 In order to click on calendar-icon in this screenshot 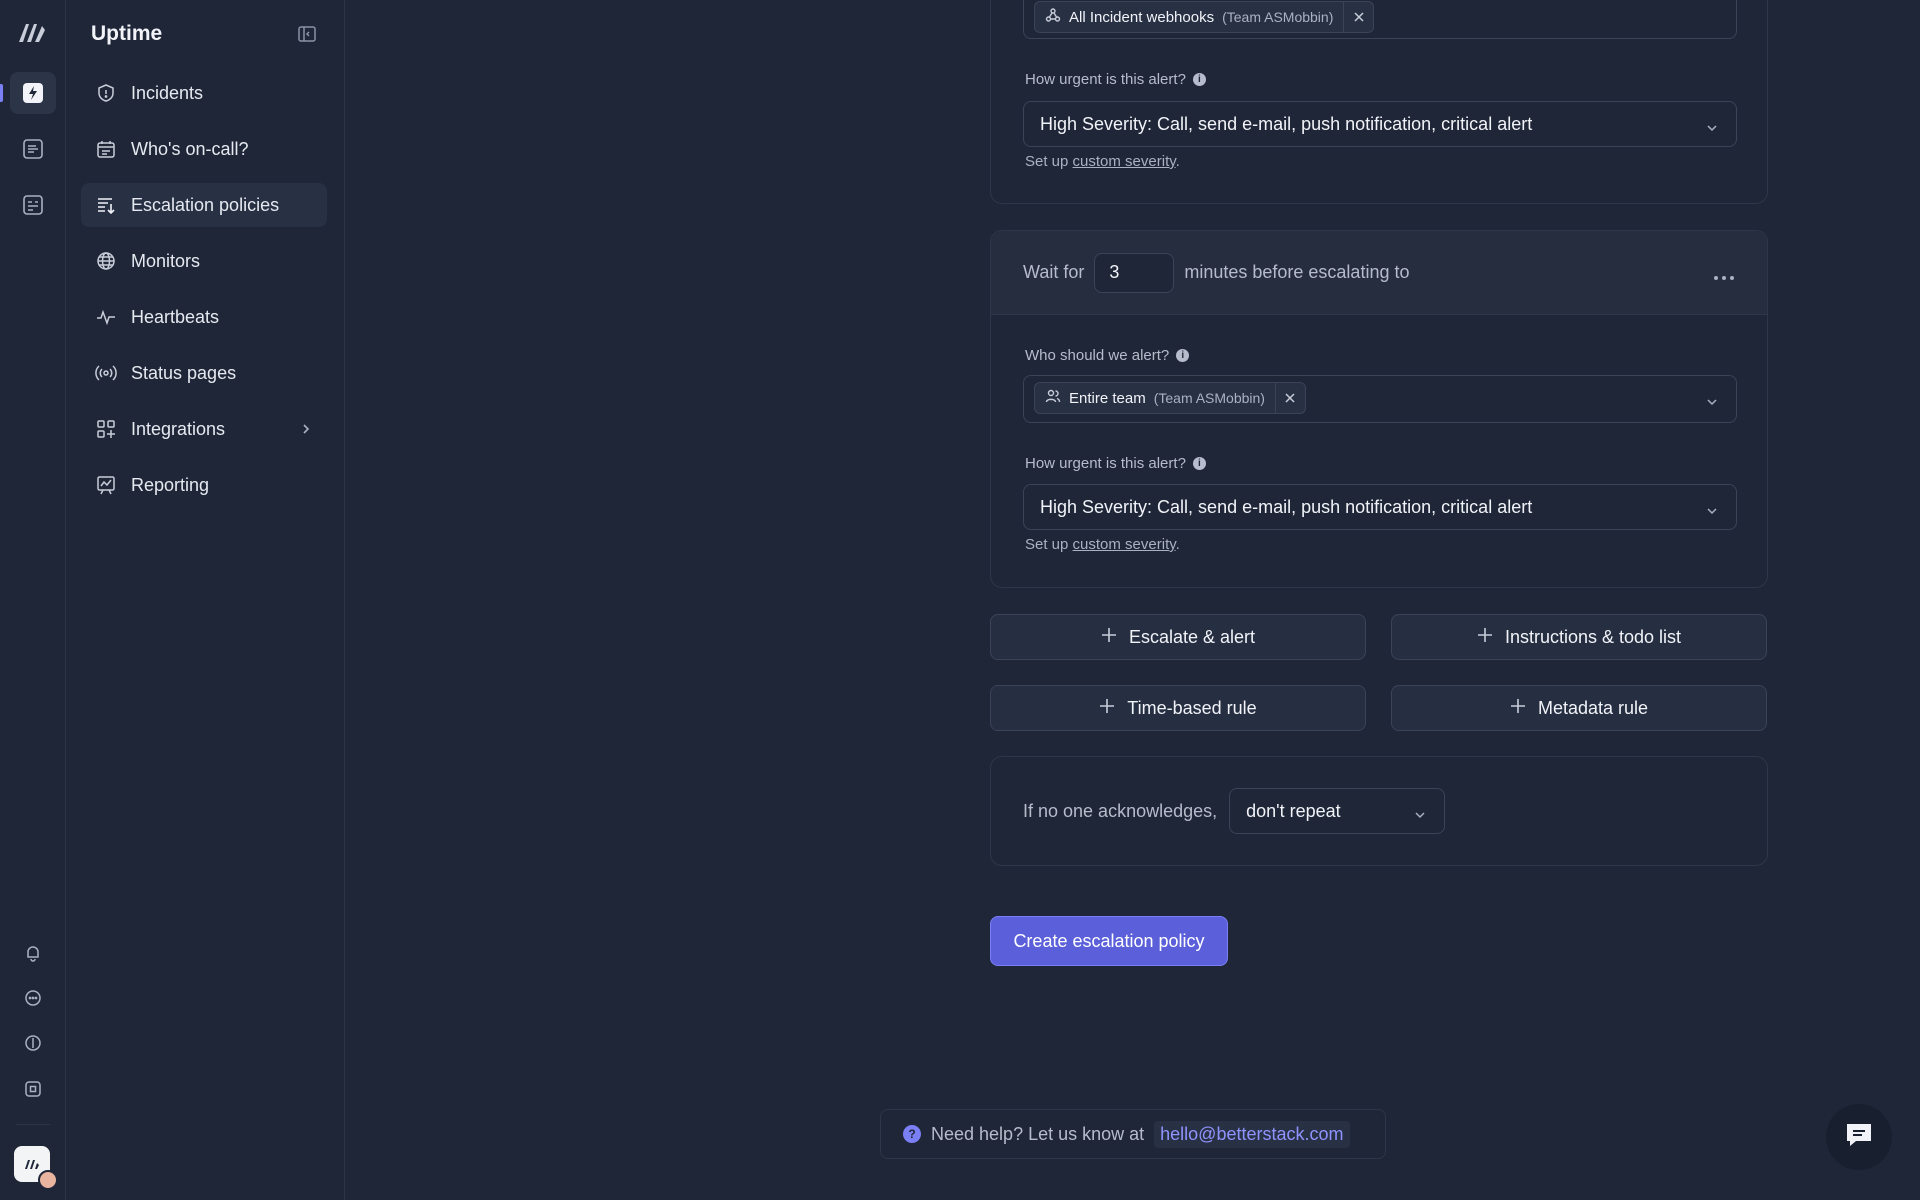, I will do `click(106, 149)`.